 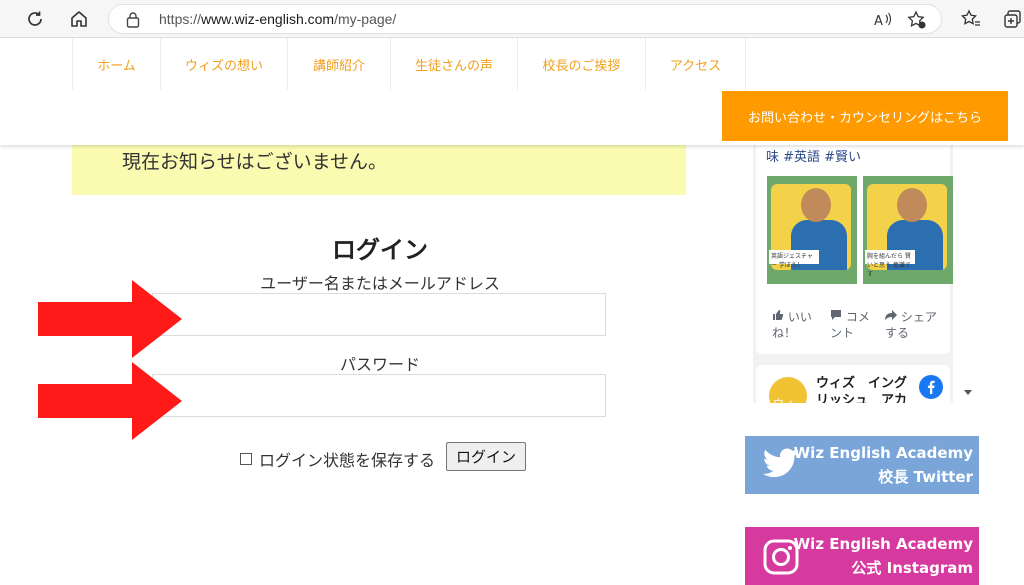 What do you see at coordinates (971, 19) in the screenshot?
I see `favorites-icon` at bounding box center [971, 19].